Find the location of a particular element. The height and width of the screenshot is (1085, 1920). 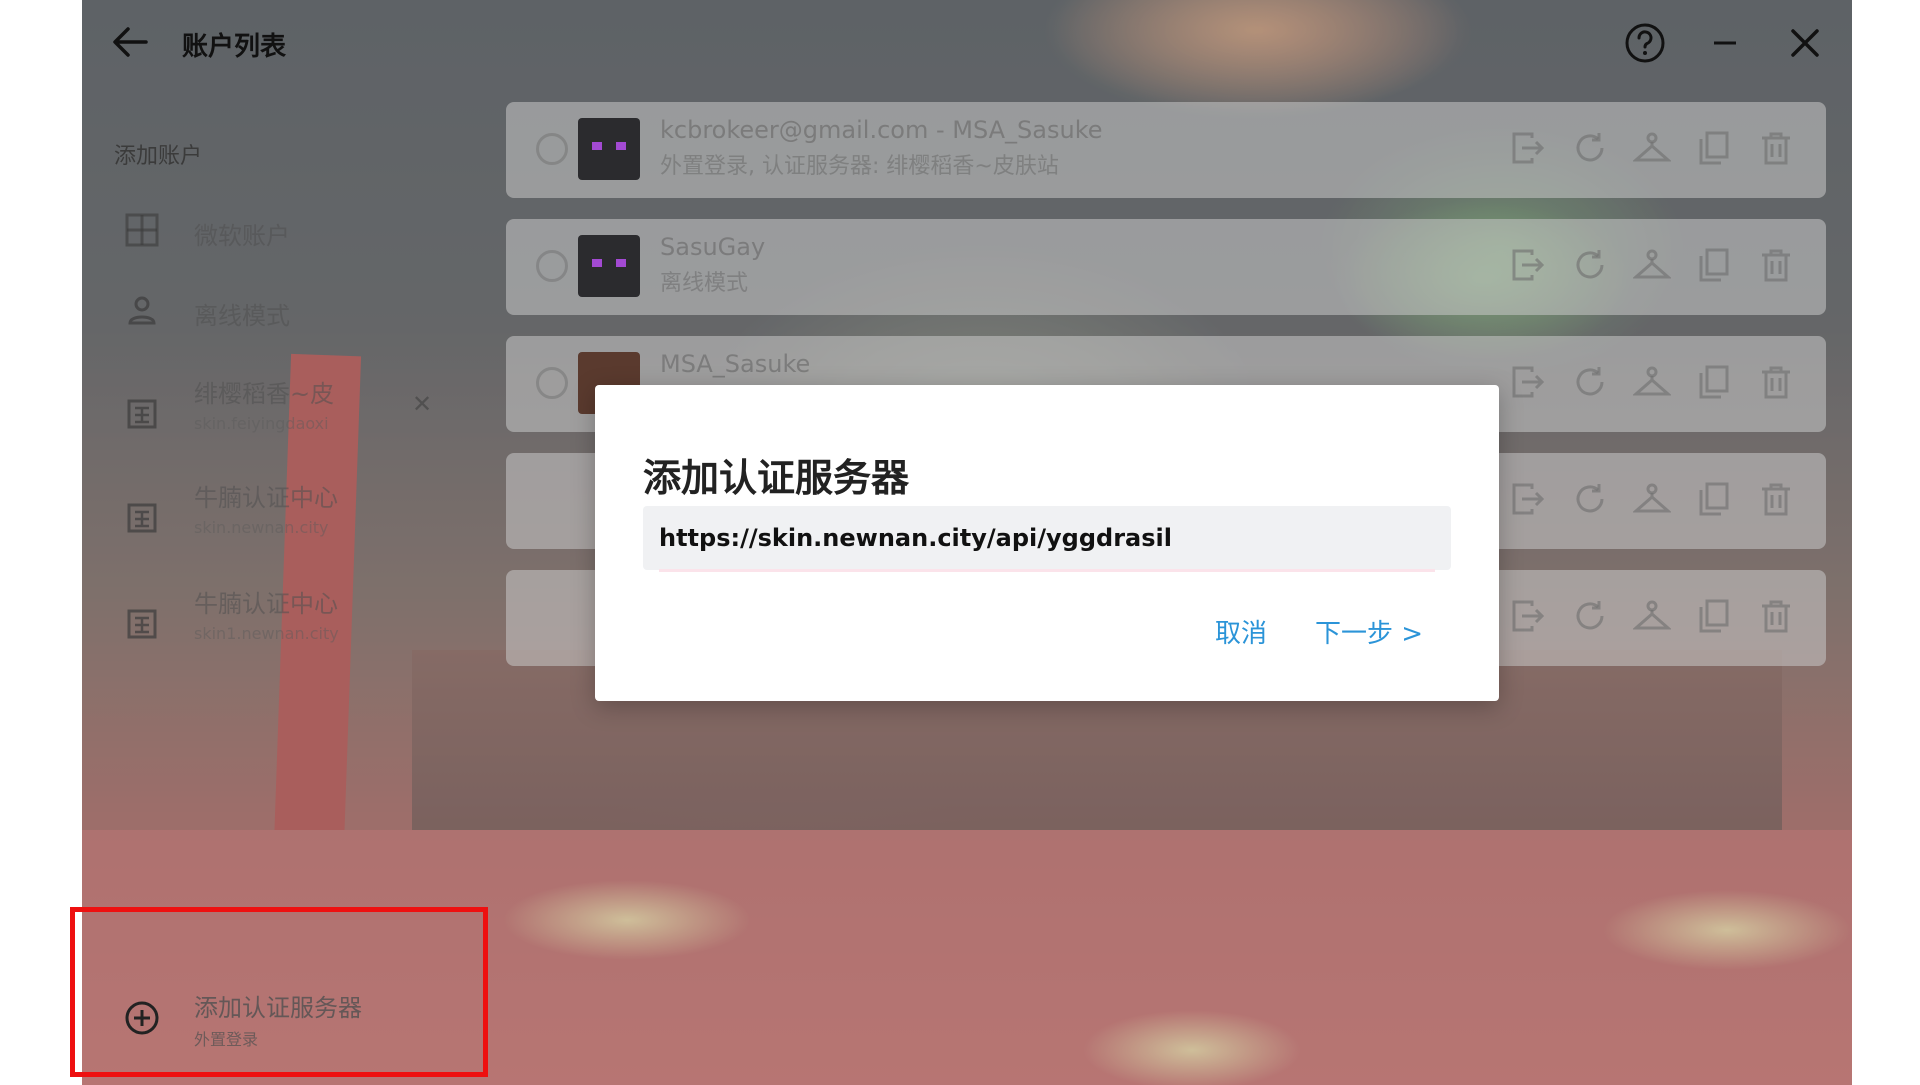

sidebar-item-server-newnan: 牛腩认证中心 skin.newnan.city is located at coordinates (292, 513).